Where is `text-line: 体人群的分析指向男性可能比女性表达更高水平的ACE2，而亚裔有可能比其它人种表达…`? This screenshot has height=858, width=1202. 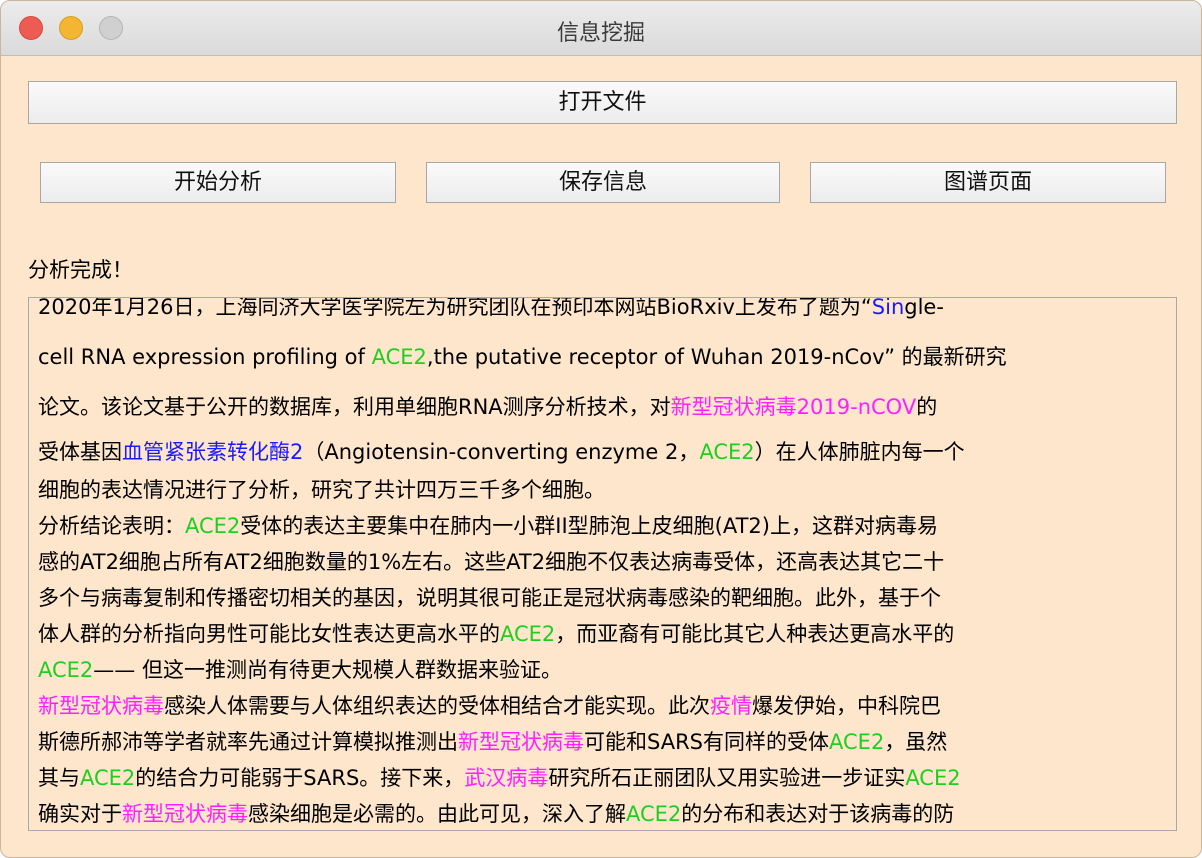 text-line: 体人群的分析指向男性可能比女性表达更高水平的ACE2，而亚裔有可能比其它人种表达… is located at coordinates (603, 634).